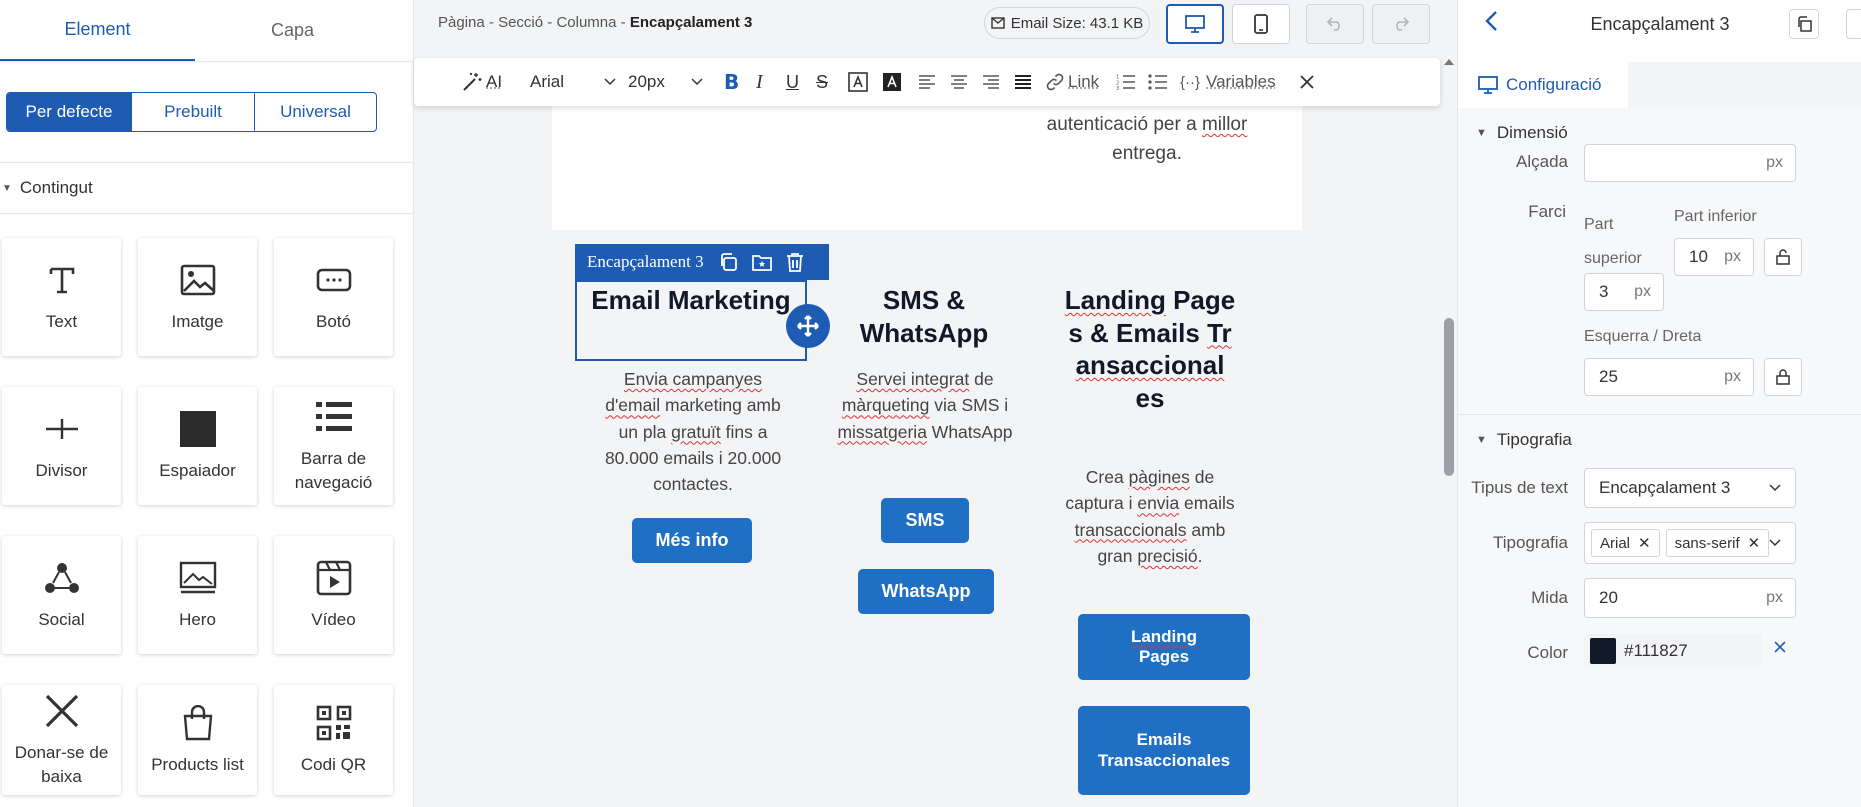  I want to click on font-chip-arial: Arial ✕, so click(1625, 543).